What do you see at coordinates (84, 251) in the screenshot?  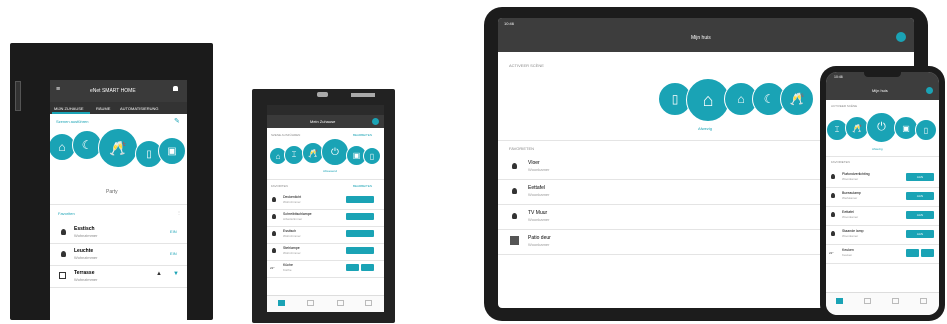 I see `item-name: Leuchte` at bounding box center [84, 251].